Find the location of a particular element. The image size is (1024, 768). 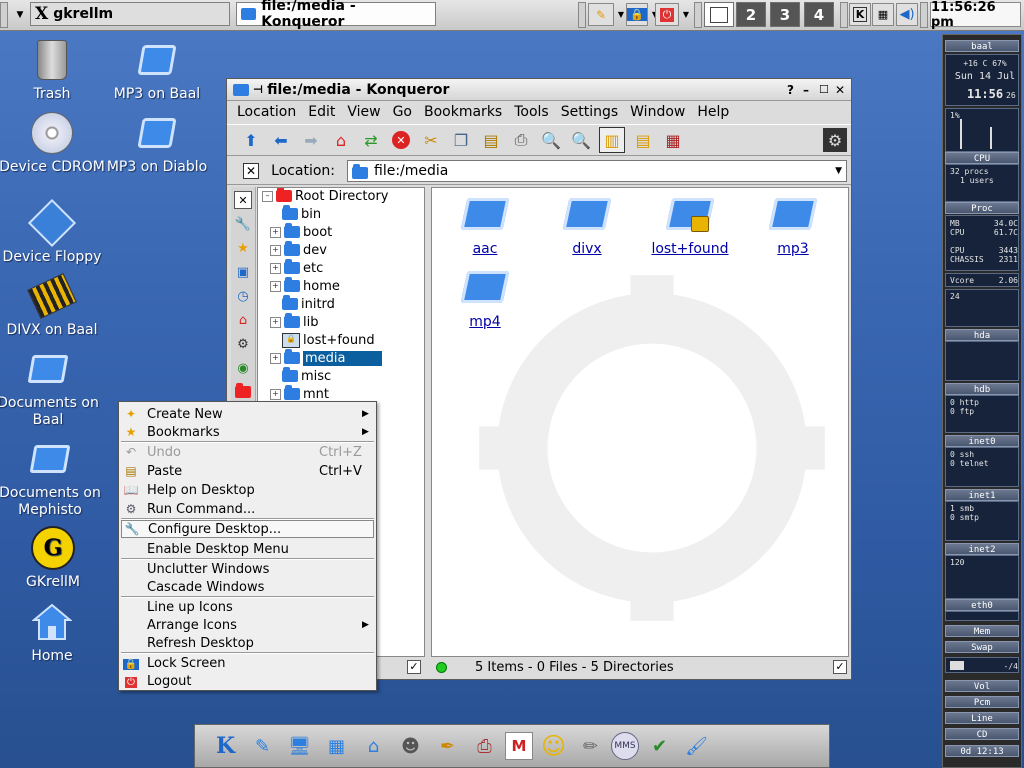

desktop-icon-cdrom: Device CDROM is located at coordinates (53, 143).